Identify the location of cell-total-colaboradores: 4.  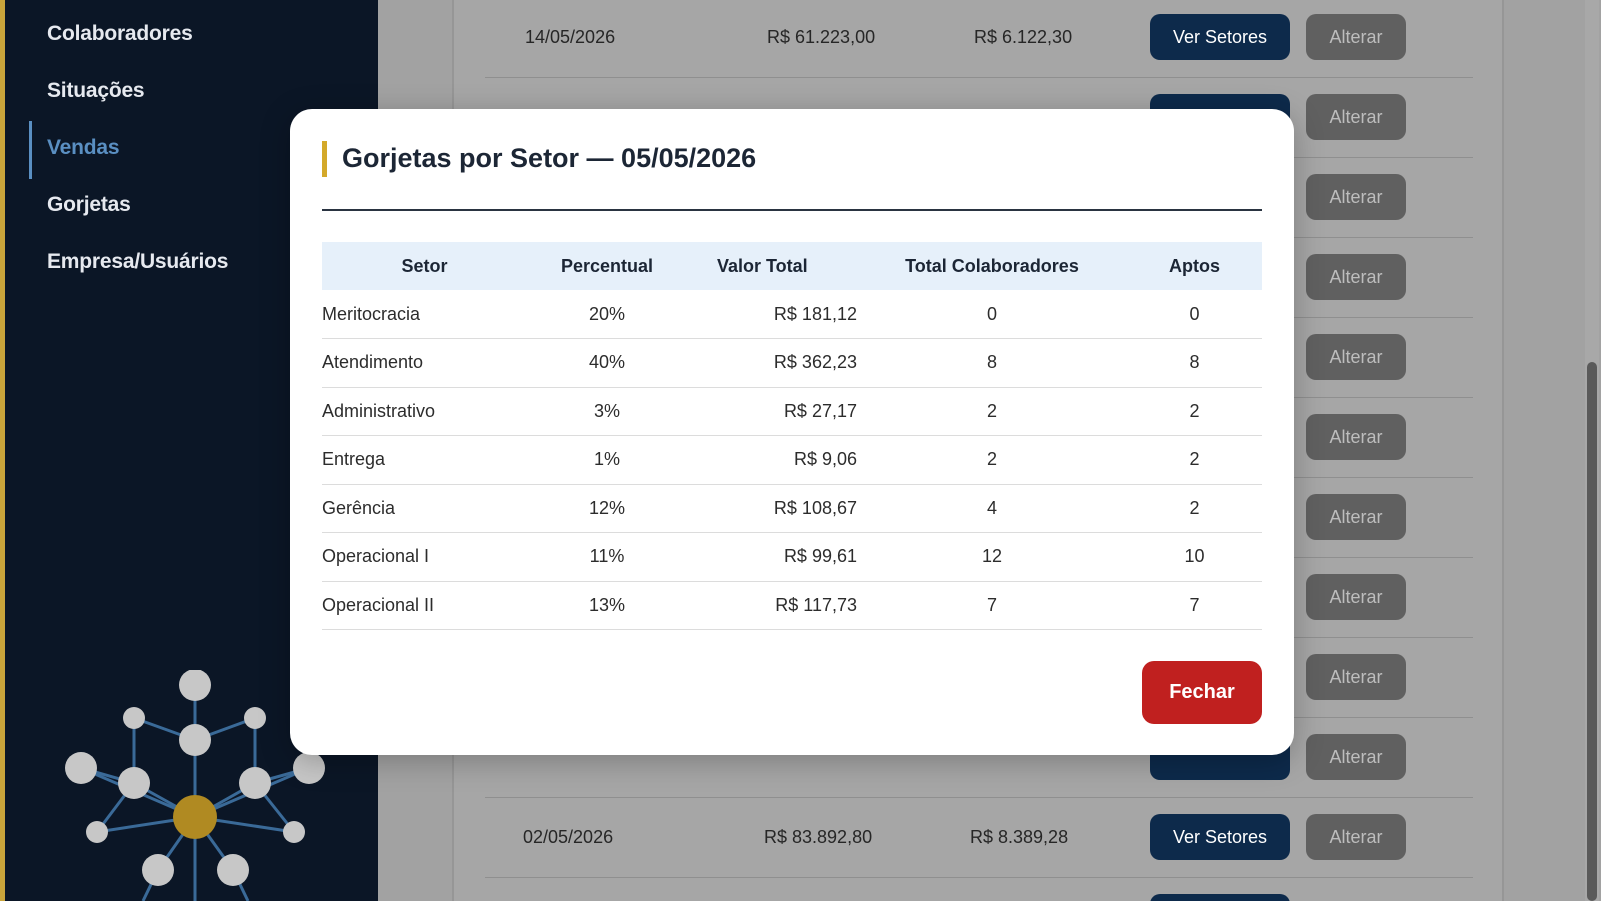
(992, 508).